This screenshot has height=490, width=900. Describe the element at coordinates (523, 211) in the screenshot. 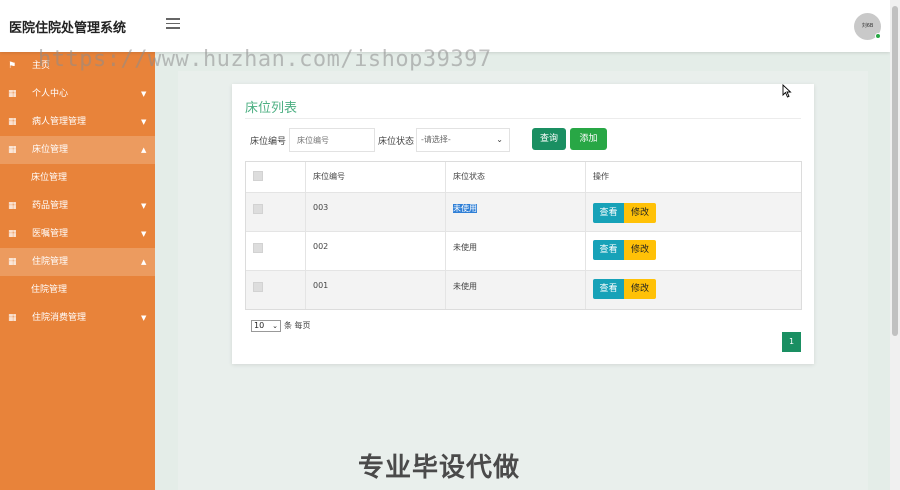

I see `table-row: 003 未使用 查看 修改` at that location.